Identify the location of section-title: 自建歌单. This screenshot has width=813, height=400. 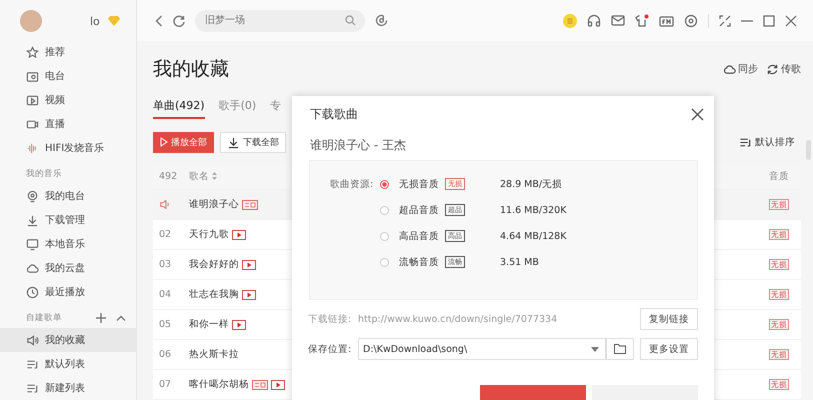
(44, 318).